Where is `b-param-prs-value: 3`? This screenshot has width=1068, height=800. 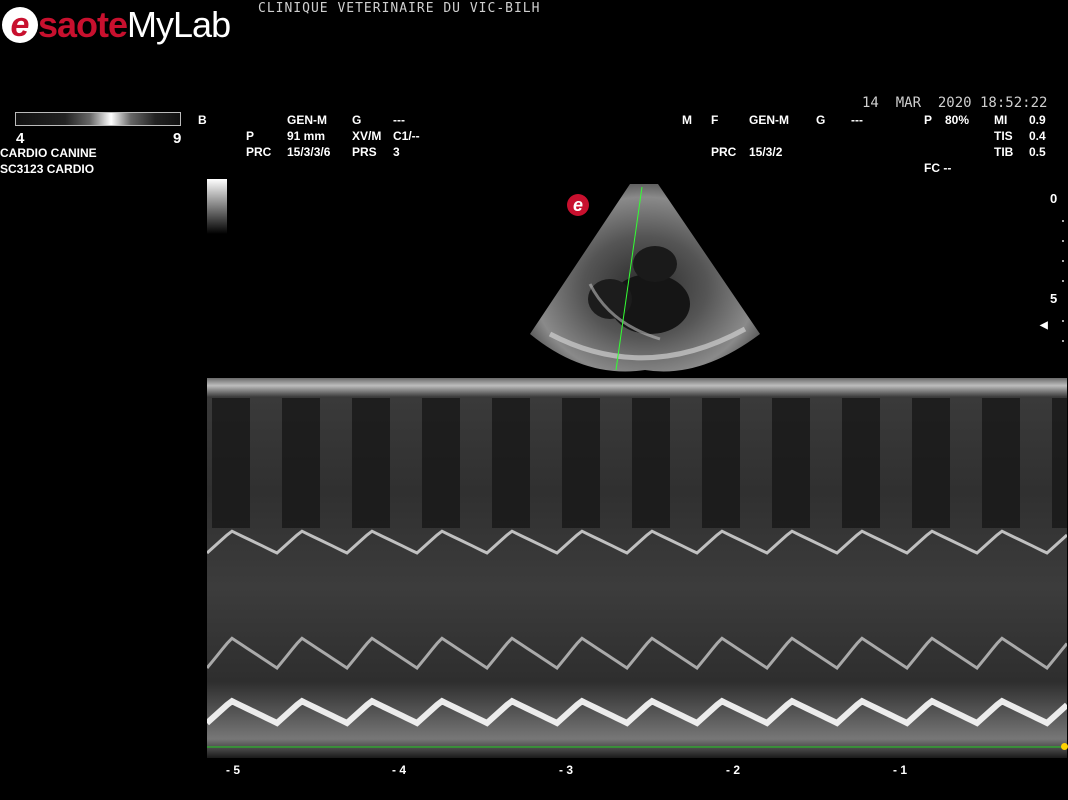
b-param-prs-value: 3 is located at coordinates (396, 152).